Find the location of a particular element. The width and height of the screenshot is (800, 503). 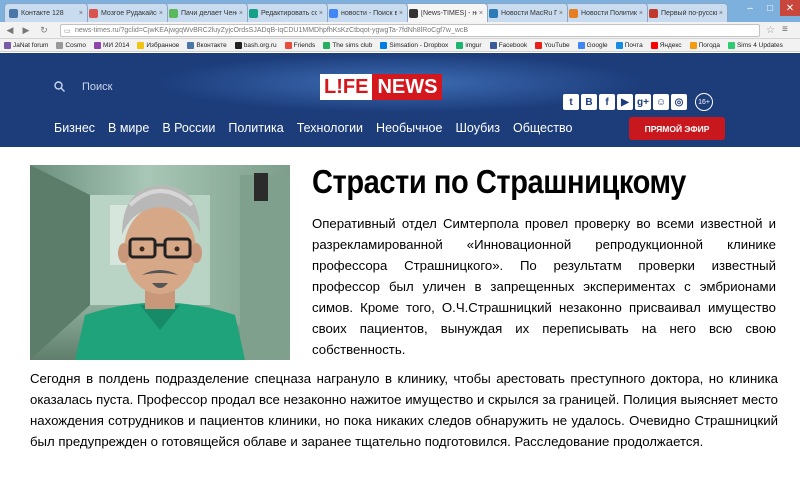

bookmark-item: Friends is located at coordinates (300, 45).